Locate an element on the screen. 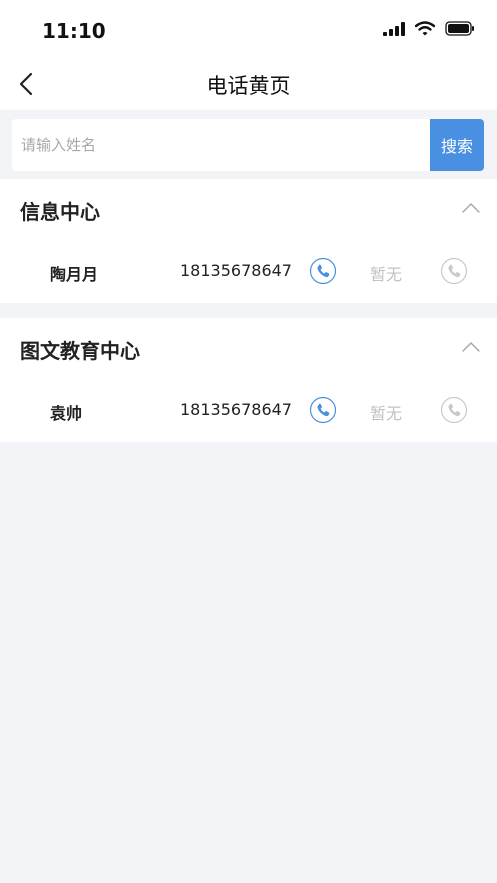 Image resolution: width=497 pixels, height=883 pixels. search-bar: 搜索 is located at coordinates (248, 143).